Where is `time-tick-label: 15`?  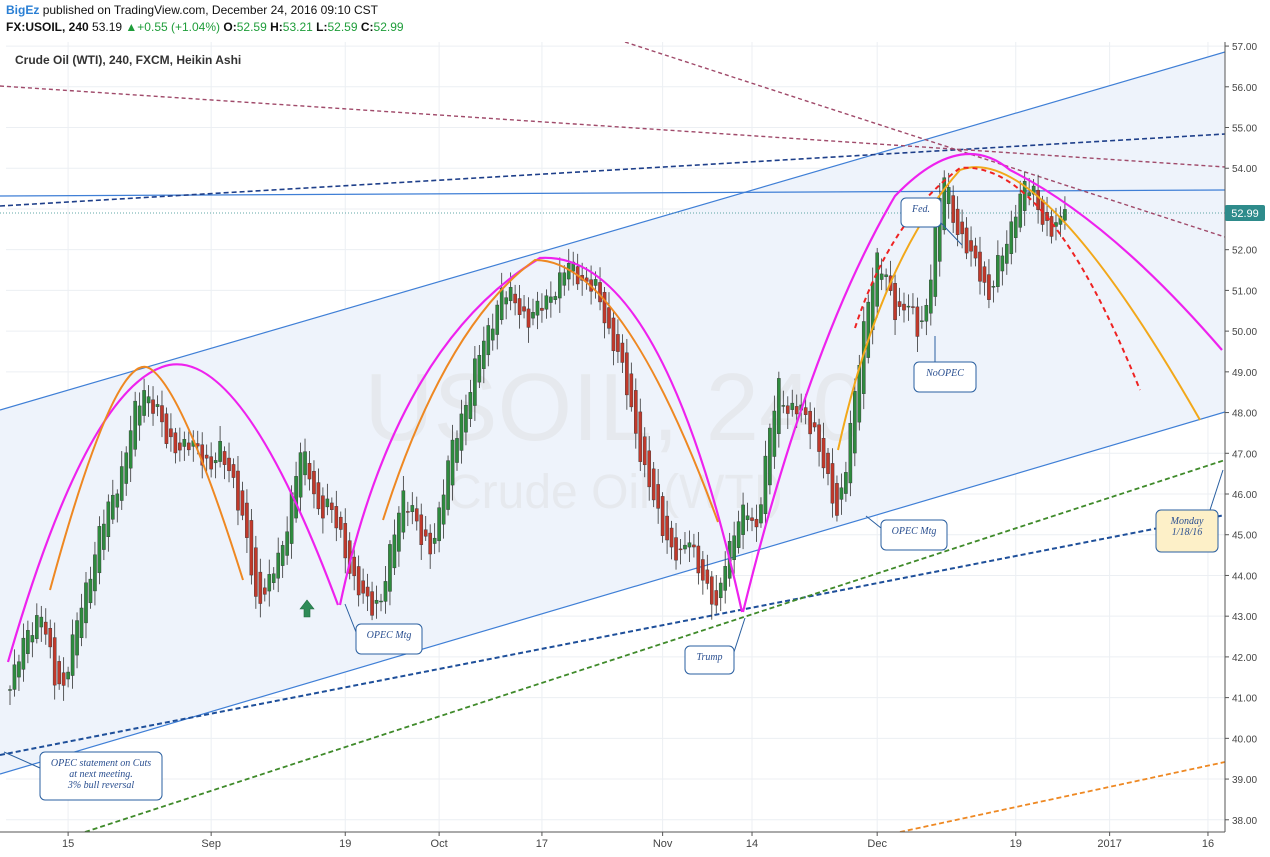
time-tick-label: 15 is located at coordinates (68, 844).